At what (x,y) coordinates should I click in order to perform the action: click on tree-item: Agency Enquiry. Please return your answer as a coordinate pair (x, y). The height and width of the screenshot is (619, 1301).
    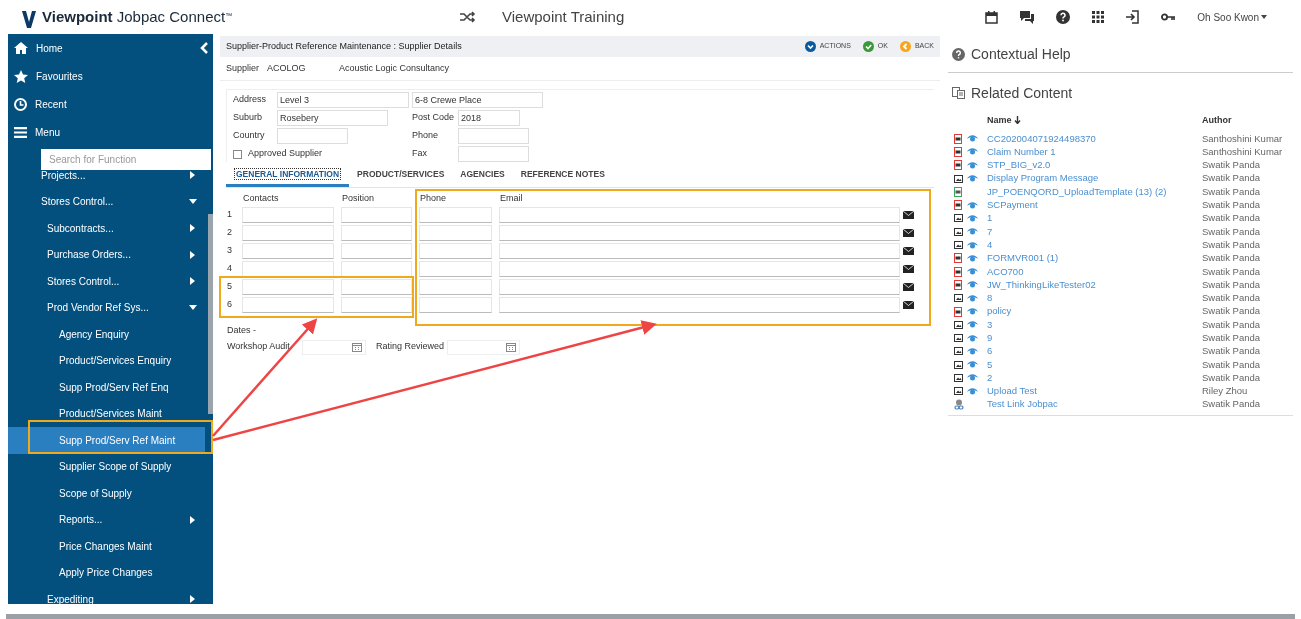
    Looking at the image, I should click on (106, 334).